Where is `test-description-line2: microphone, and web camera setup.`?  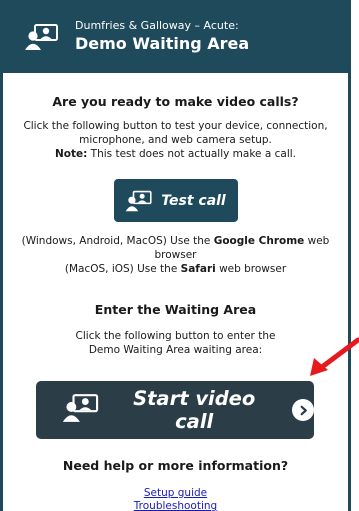
test-description-line2: microphone, and web camera setup. is located at coordinates (175, 140).